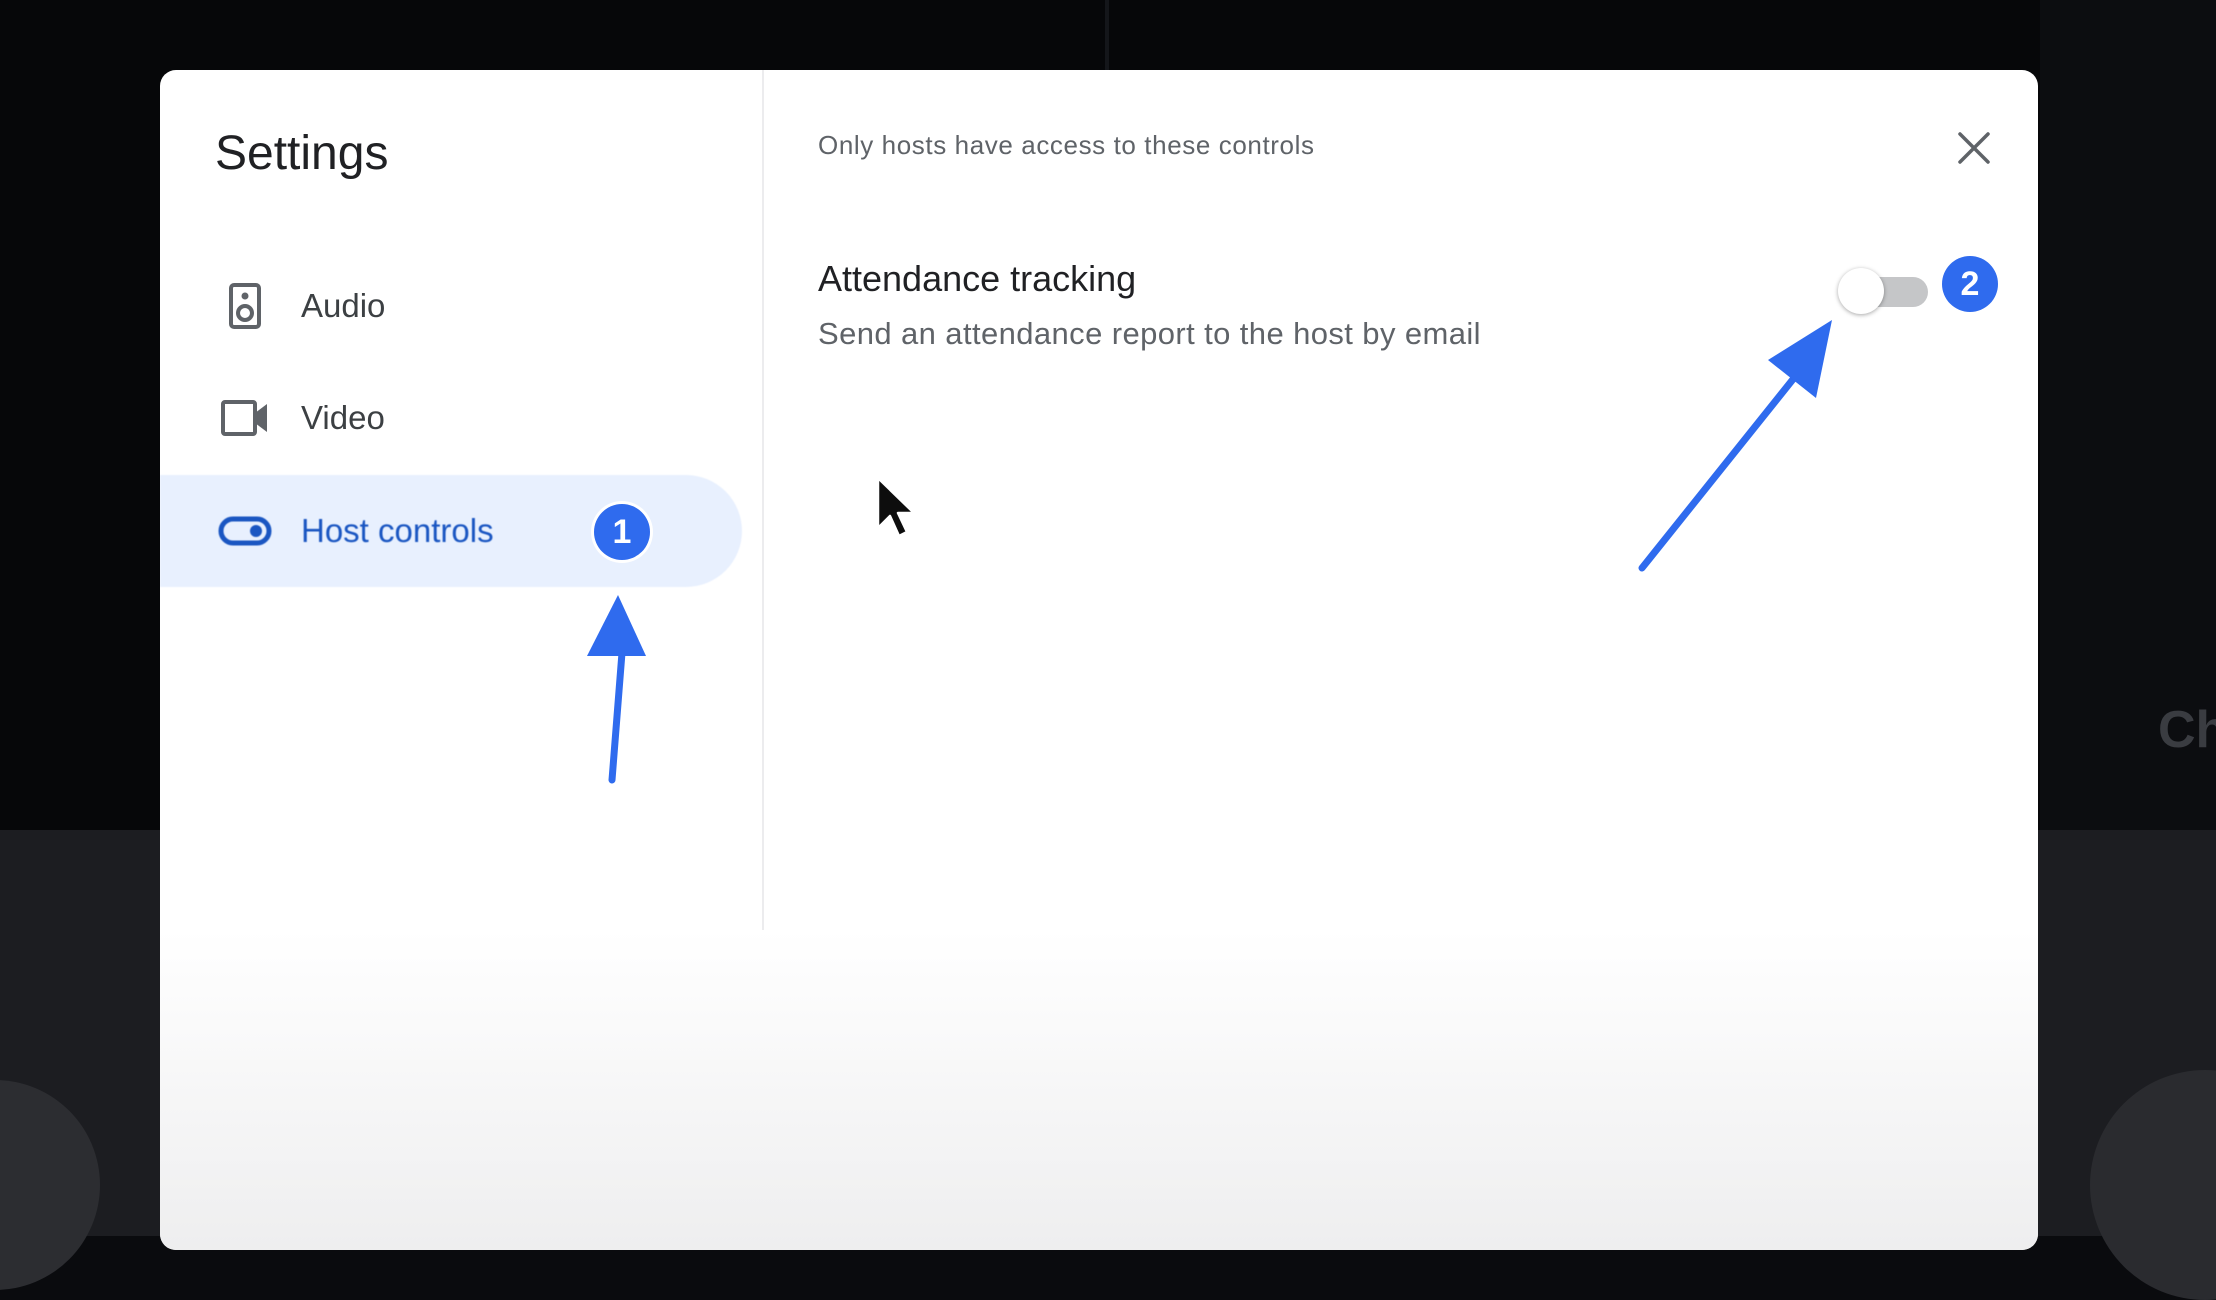 The image size is (2216, 1300). I want to click on arrow-diagonal-icon, so click(1735, 446).